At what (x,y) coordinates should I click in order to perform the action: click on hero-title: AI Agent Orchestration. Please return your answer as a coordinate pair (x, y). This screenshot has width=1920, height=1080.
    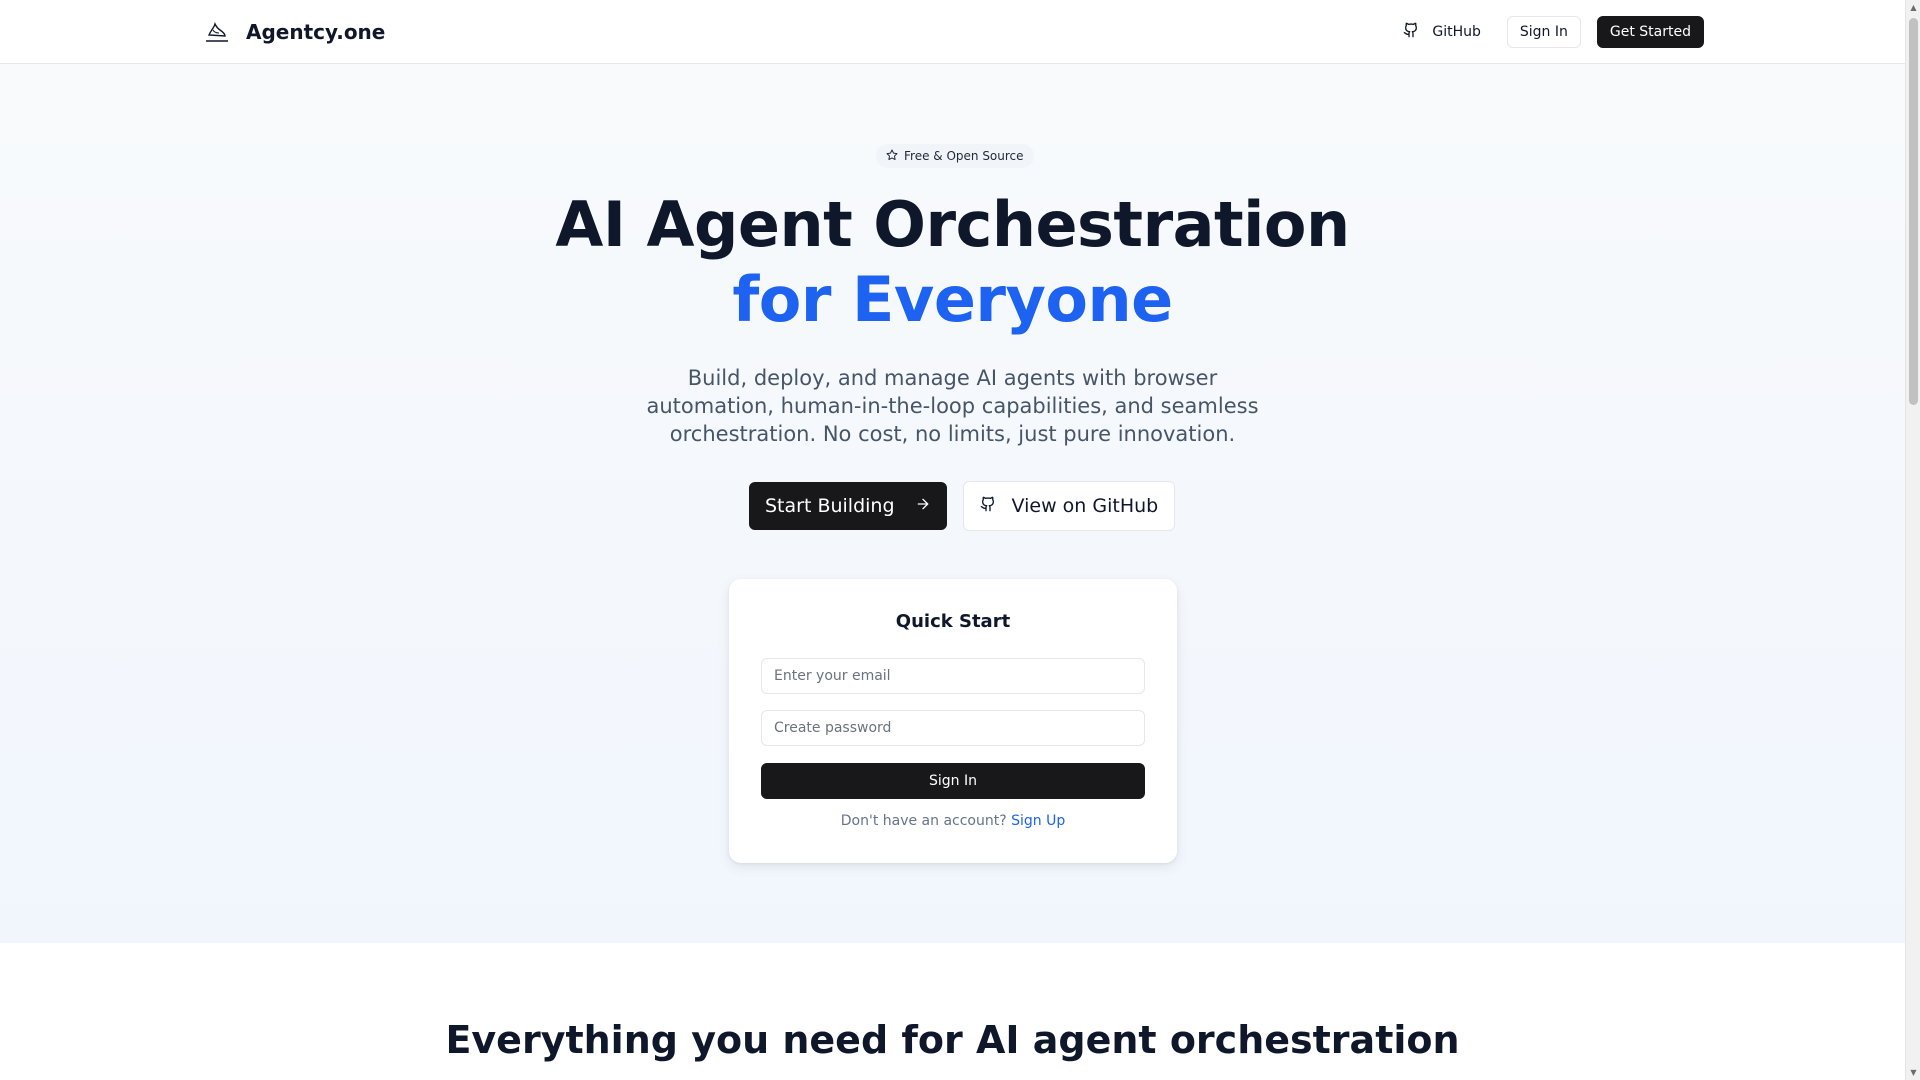
    Looking at the image, I should click on (952, 224).